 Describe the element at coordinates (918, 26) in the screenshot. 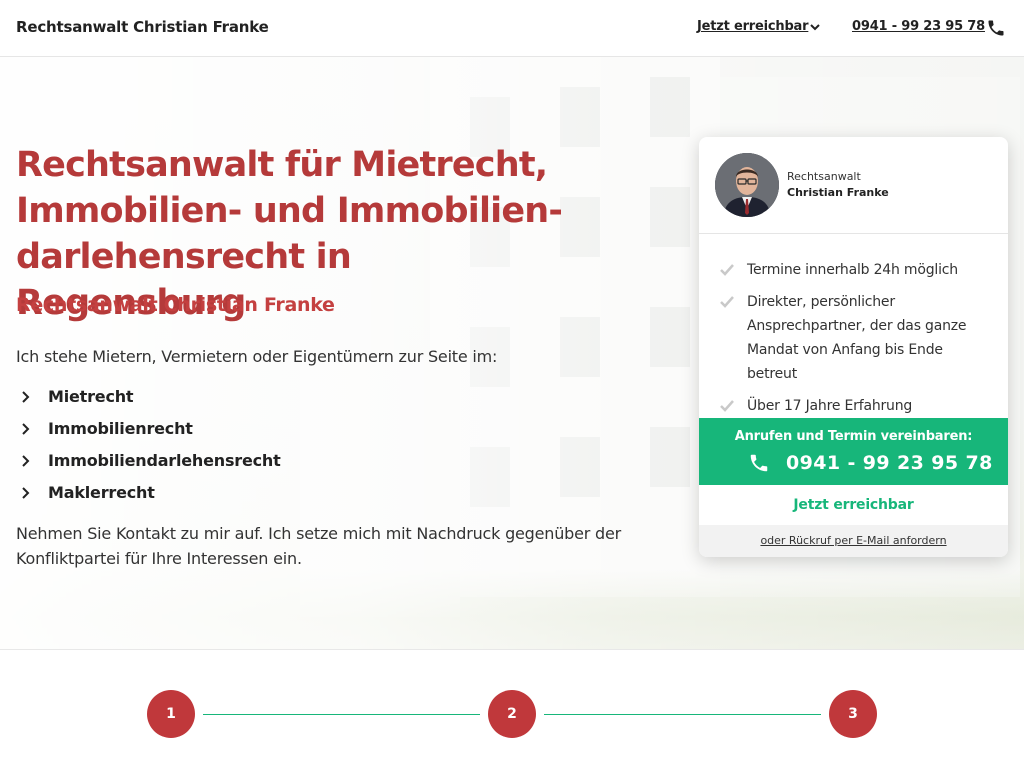

I see `header-phone-link: 0941 - 99 23 95 78` at that location.